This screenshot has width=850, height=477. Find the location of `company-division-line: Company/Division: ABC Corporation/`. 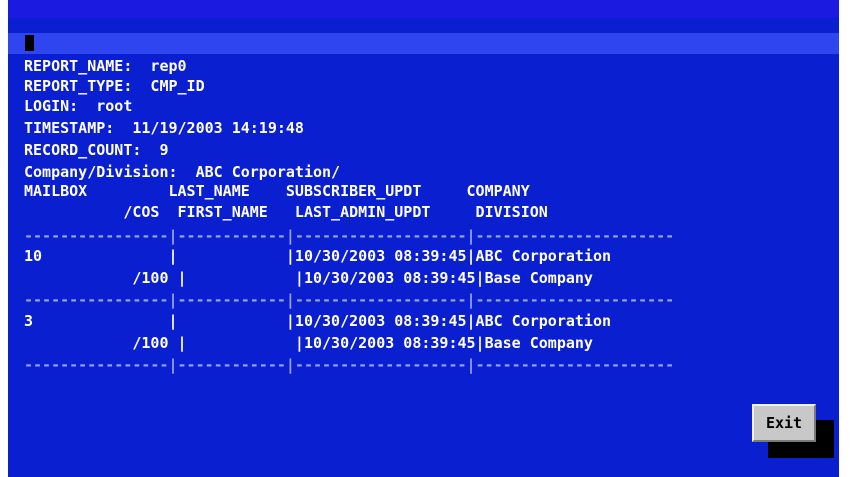

company-division-line: Company/Division: ABC Corporation/ is located at coordinates (182, 172).